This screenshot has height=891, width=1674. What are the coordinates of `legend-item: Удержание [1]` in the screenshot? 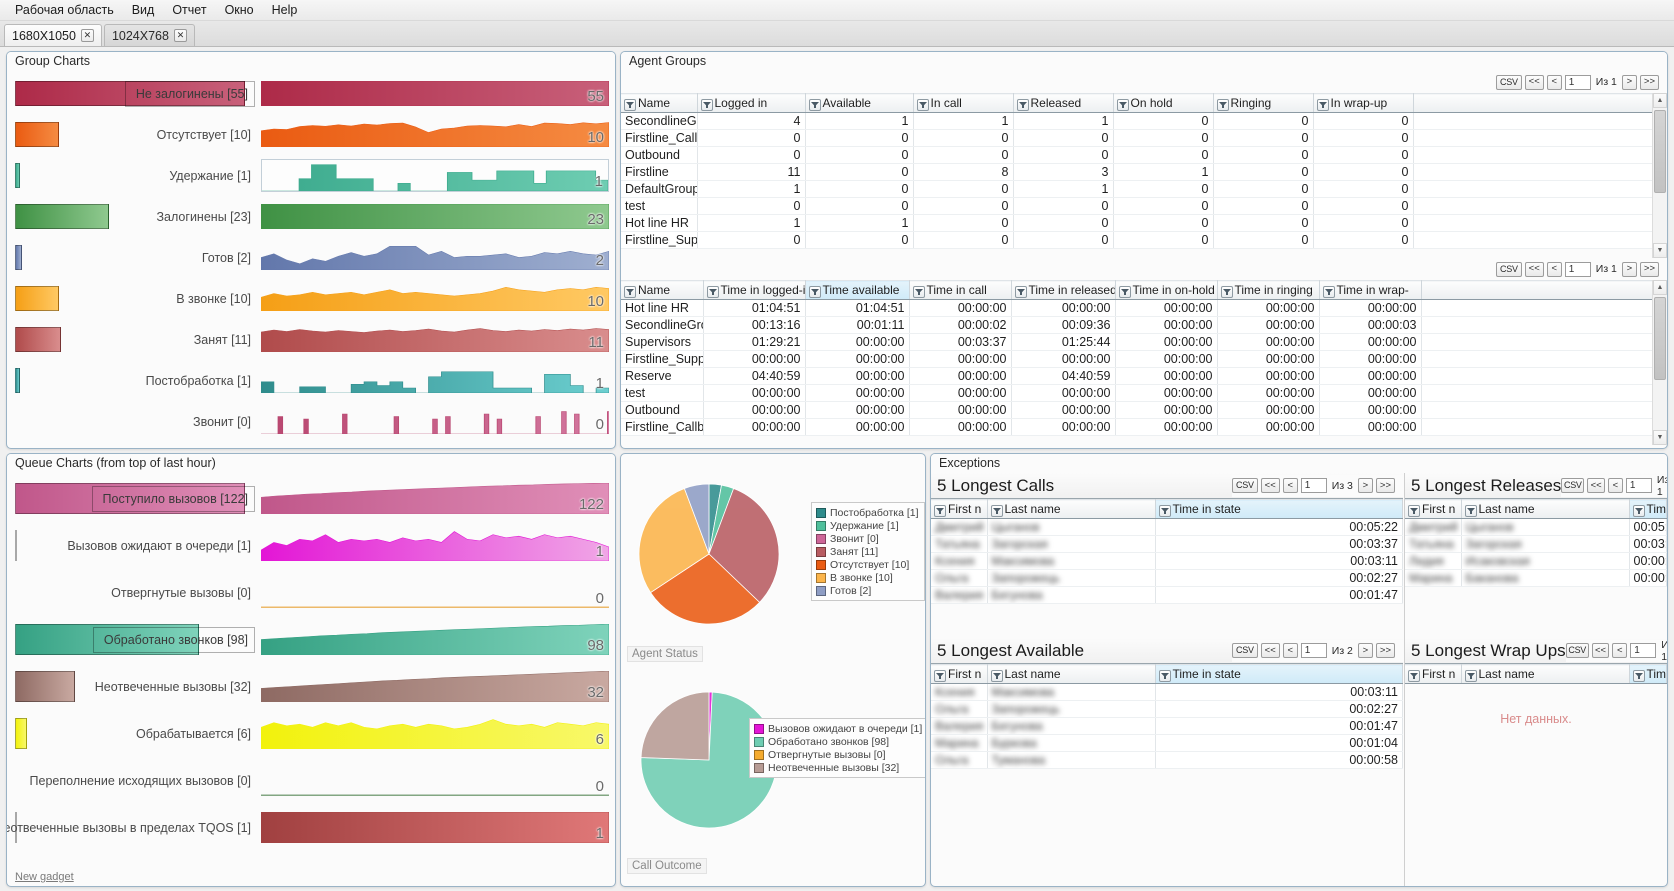 It's located at (867, 525).